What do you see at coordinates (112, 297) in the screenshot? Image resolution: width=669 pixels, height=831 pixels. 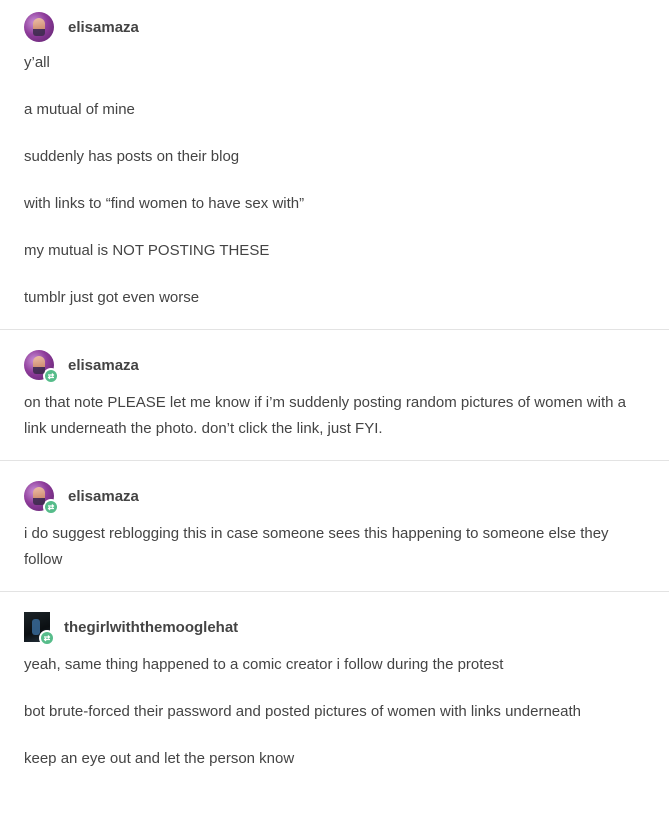 I see `post-paragraph: tumblr just got even worse` at bounding box center [112, 297].